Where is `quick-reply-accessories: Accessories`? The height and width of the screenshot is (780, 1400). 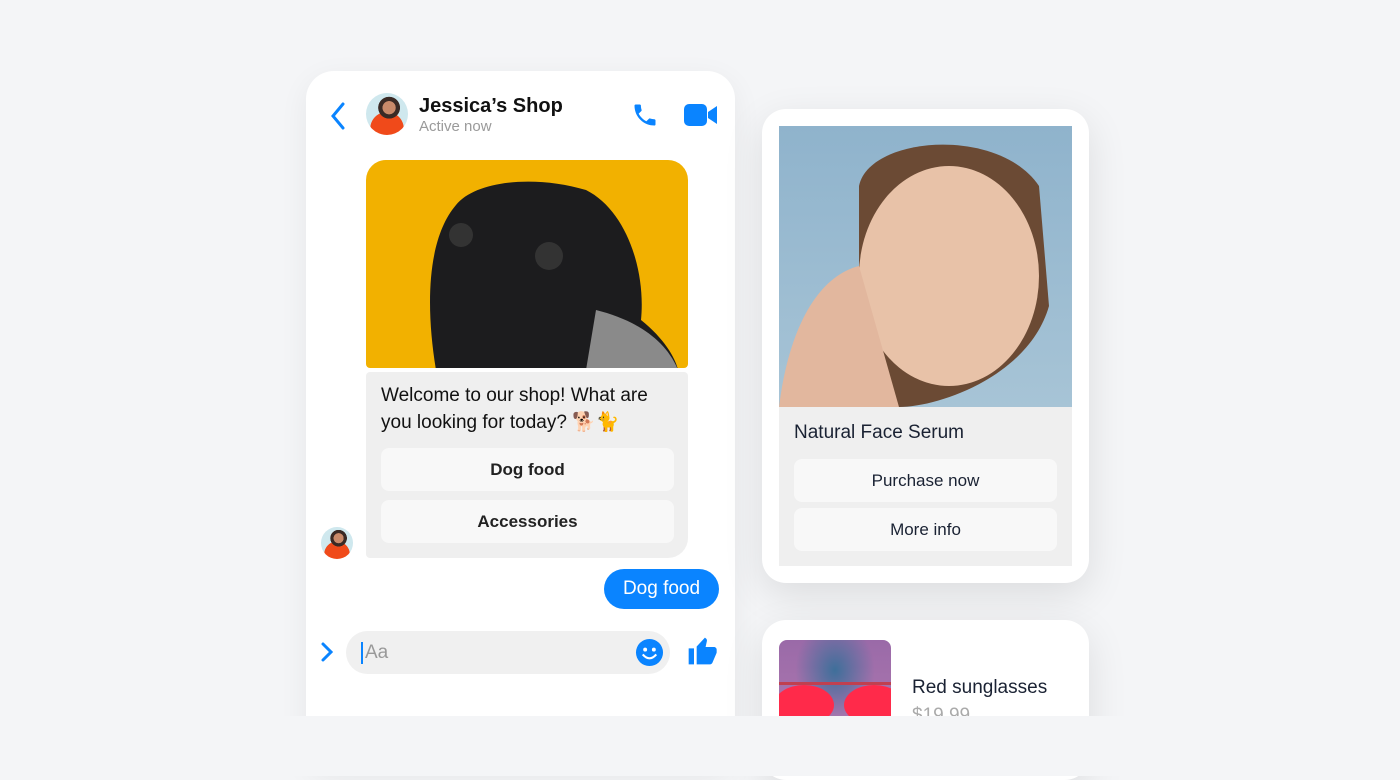
quick-reply-accessories: Accessories is located at coordinates (527, 521).